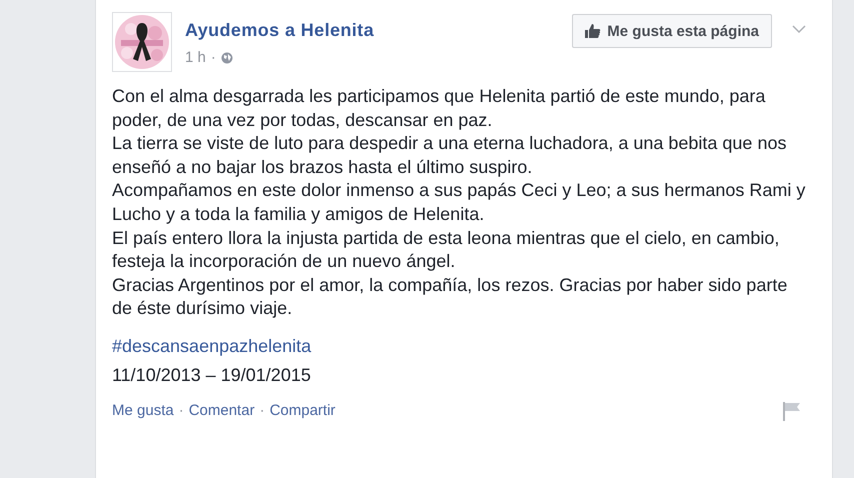  I want to click on action-link: Comentar, so click(221, 411).